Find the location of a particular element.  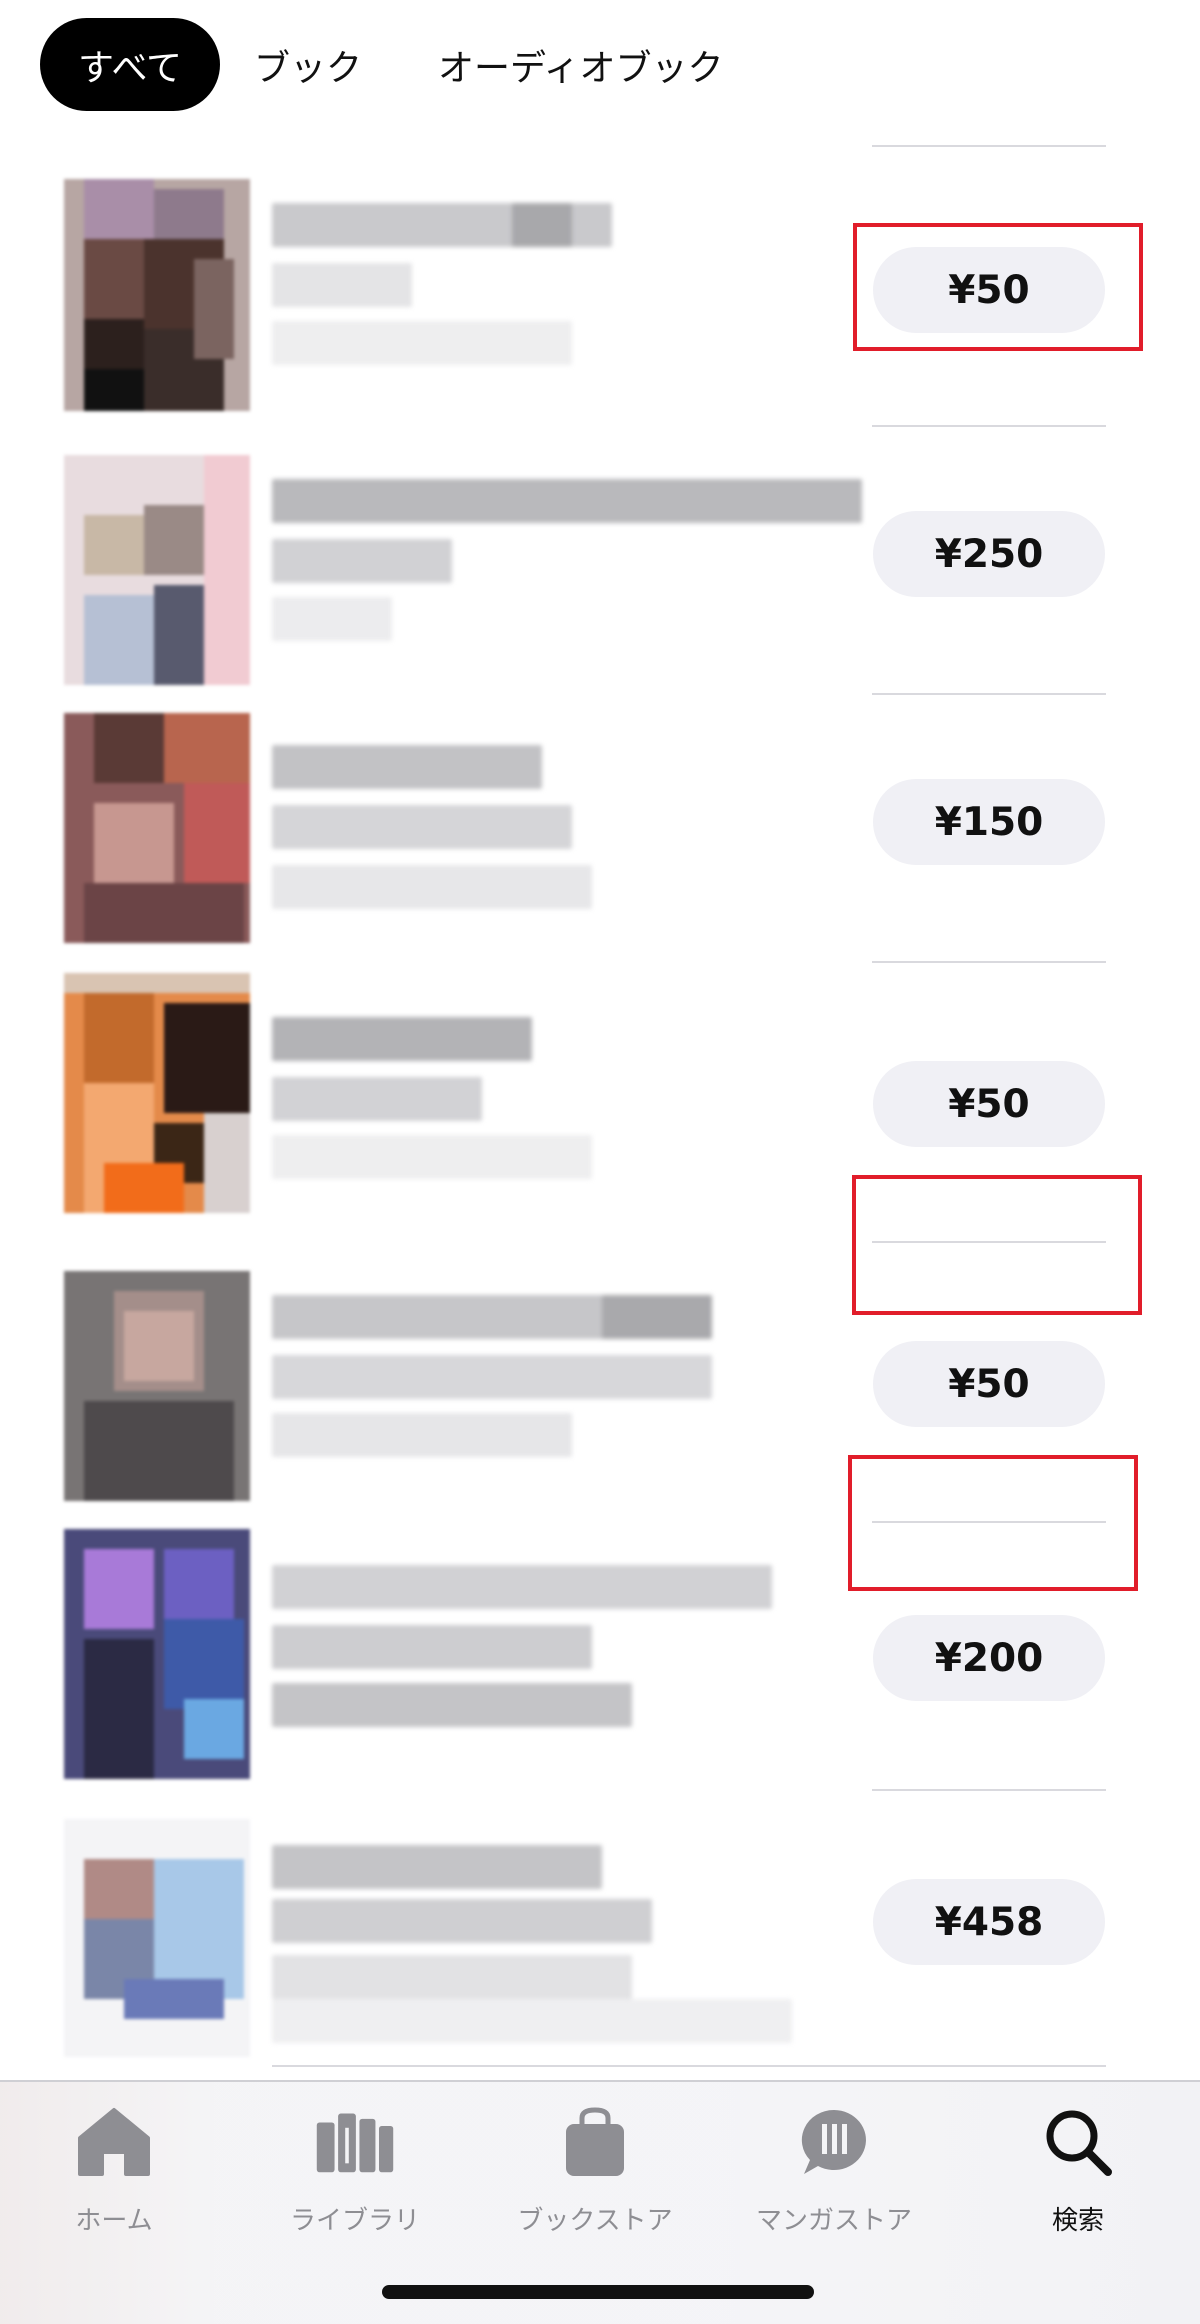

tab-library: ライブラリ is located at coordinates (355, 2177).